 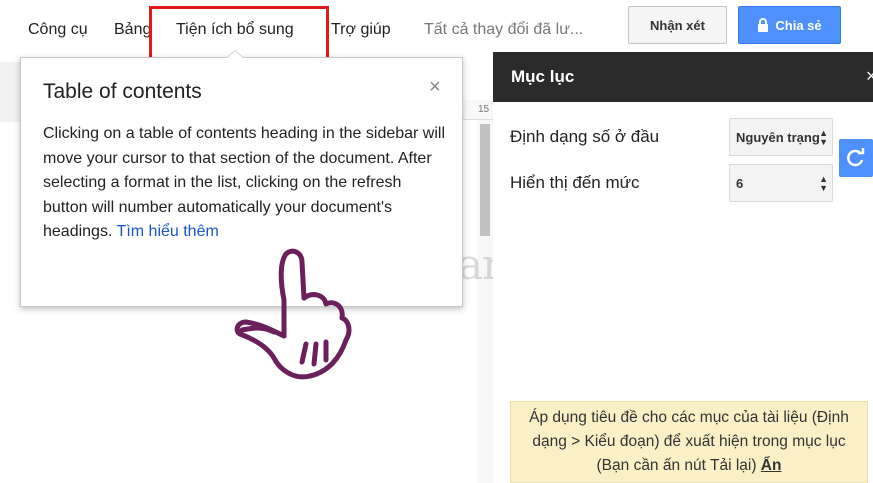 What do you see at coordinates (683, 77) in the screenshot?
I see `sidebar-header: Mục lục ×` at bounding box center [683, 77].